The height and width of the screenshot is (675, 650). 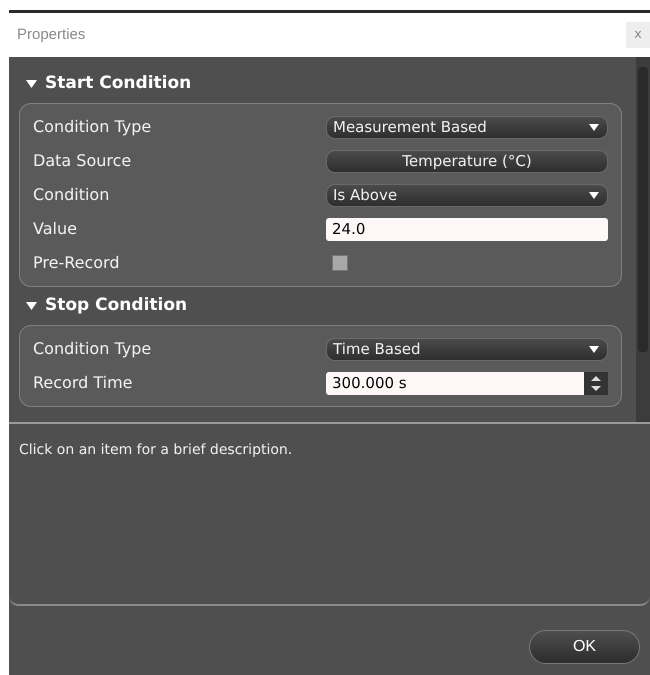 What do you see at coordinates (596, 383) in the screenshot?
I see `spinner-arrows-icon` at bounding box center [596, 383].